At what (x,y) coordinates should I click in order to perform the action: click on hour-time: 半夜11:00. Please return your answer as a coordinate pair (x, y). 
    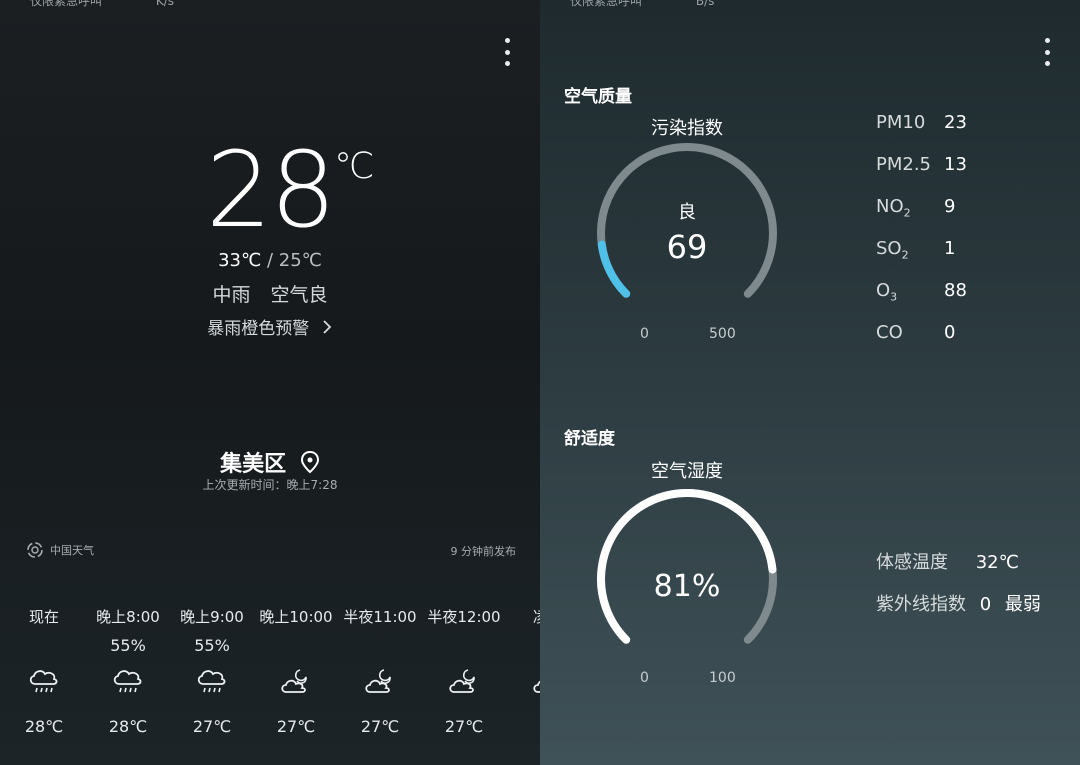
    Looking at the image, I should click on (380, 617).